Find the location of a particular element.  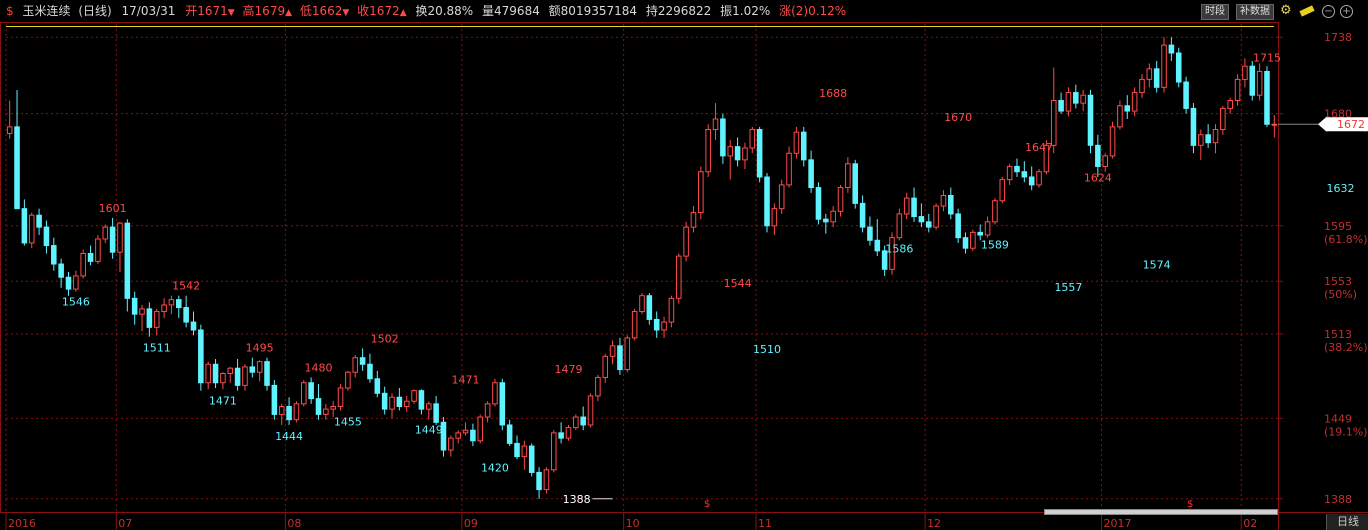

event-marker: $ is located at coordinates (707, 505).